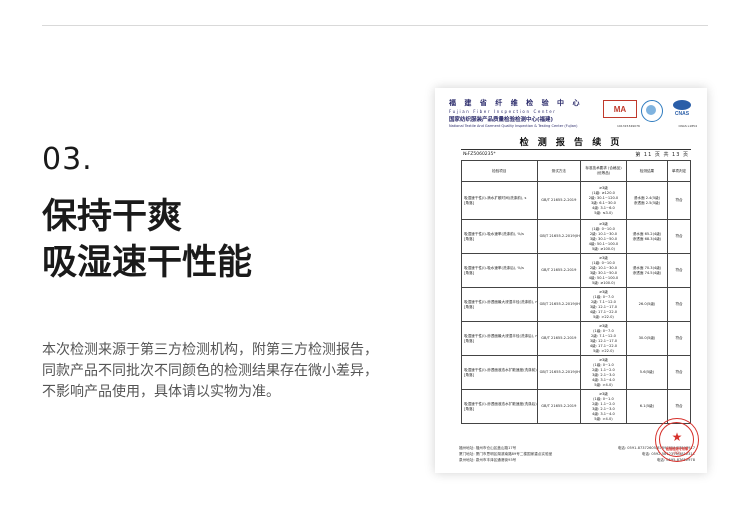 The height and width of the screenshot is (510, 750). I want to click on cell-line: 渗透面 68.3(4级), so click(647, 238).